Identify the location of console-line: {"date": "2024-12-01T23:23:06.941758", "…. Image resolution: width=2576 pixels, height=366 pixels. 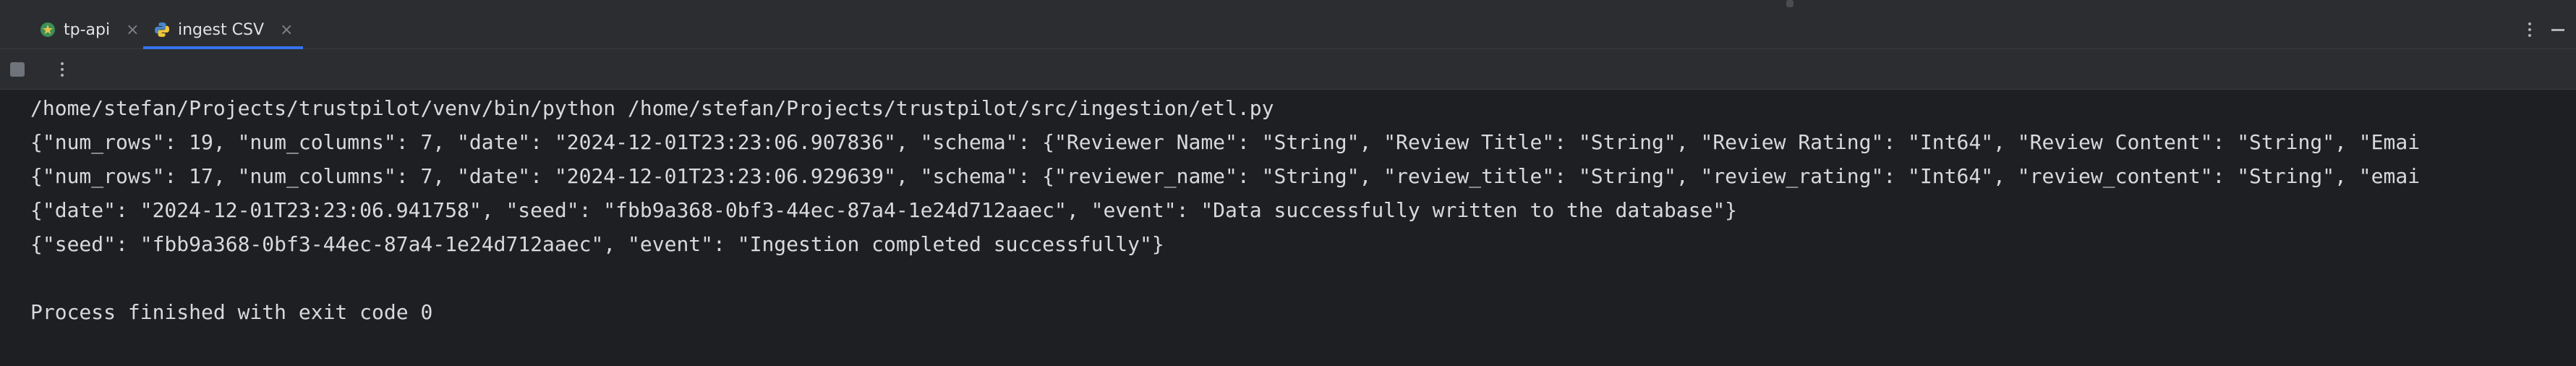
(884, 210).